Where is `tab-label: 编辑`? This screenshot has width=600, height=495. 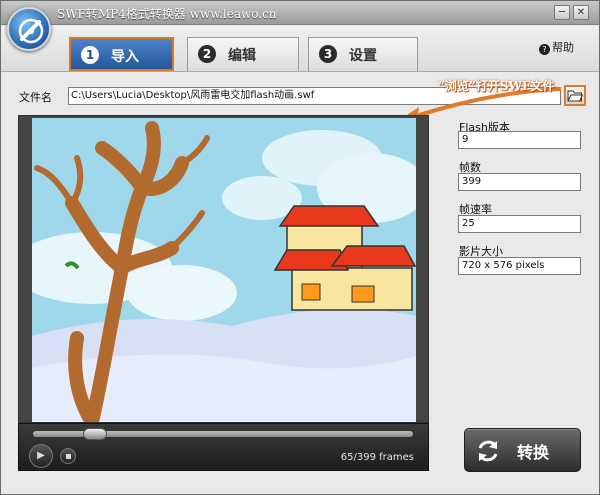
tab-label: 编辑 is located at coordinates (242, 56).